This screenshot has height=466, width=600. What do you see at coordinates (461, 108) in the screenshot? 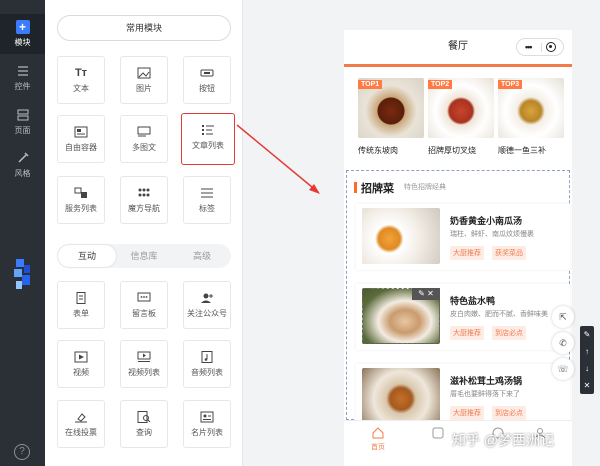
I see `dish-image: TOP2` at bounding box center [461, 108].